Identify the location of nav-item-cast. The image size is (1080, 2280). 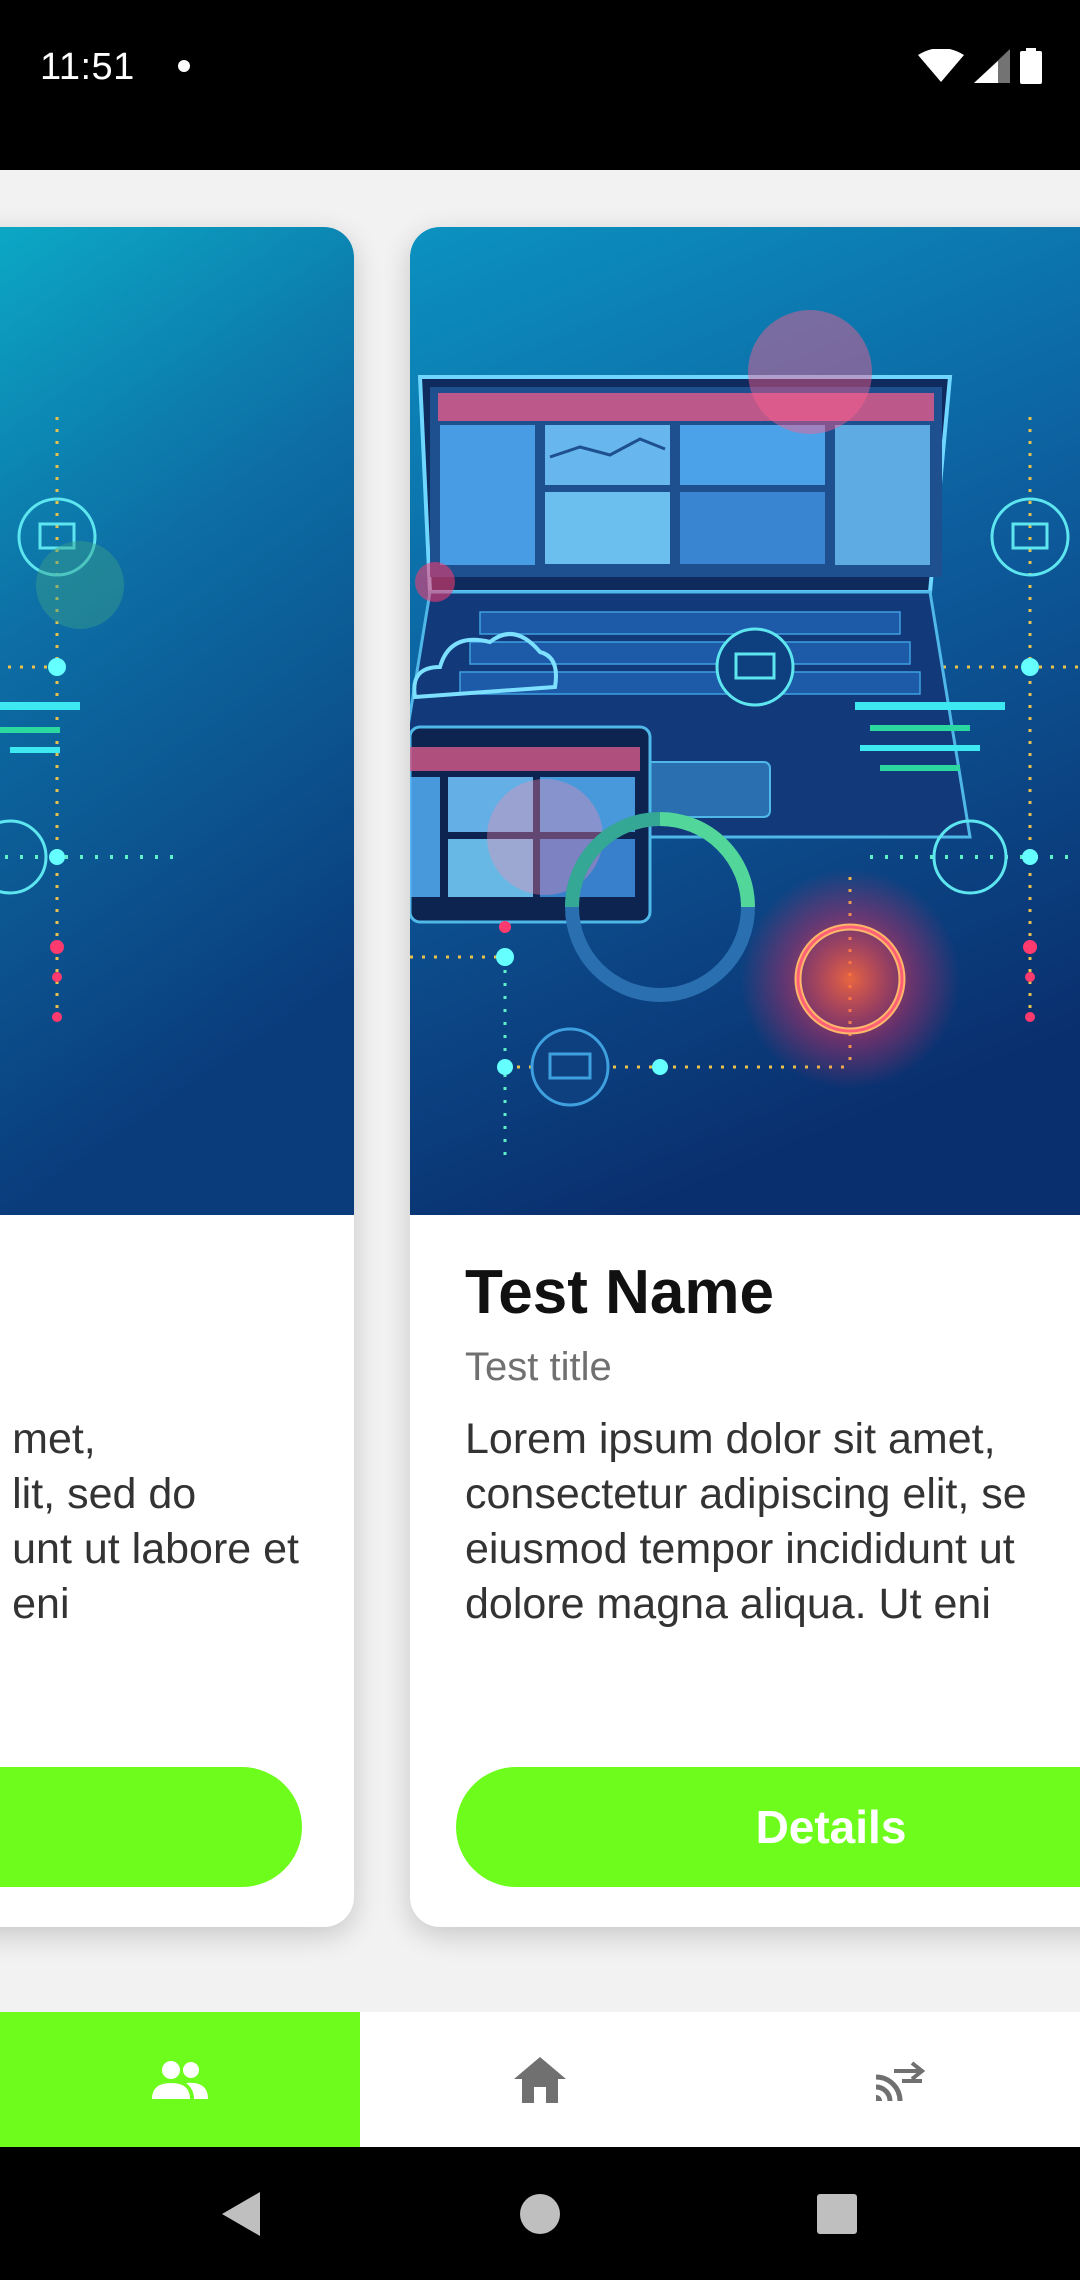
(900, 2079).